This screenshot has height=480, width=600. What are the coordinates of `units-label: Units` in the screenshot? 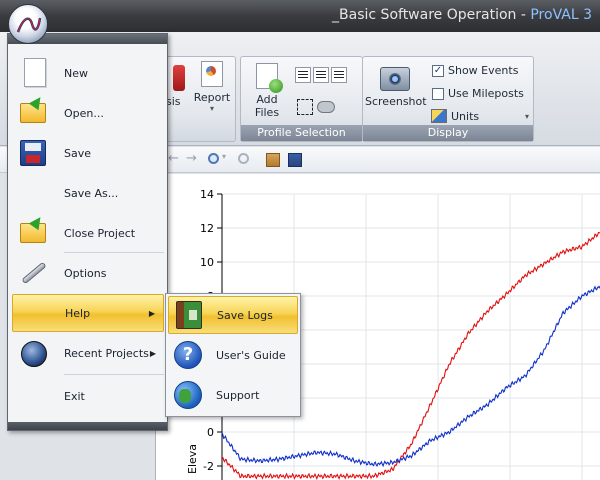 It's located at (465, 116).